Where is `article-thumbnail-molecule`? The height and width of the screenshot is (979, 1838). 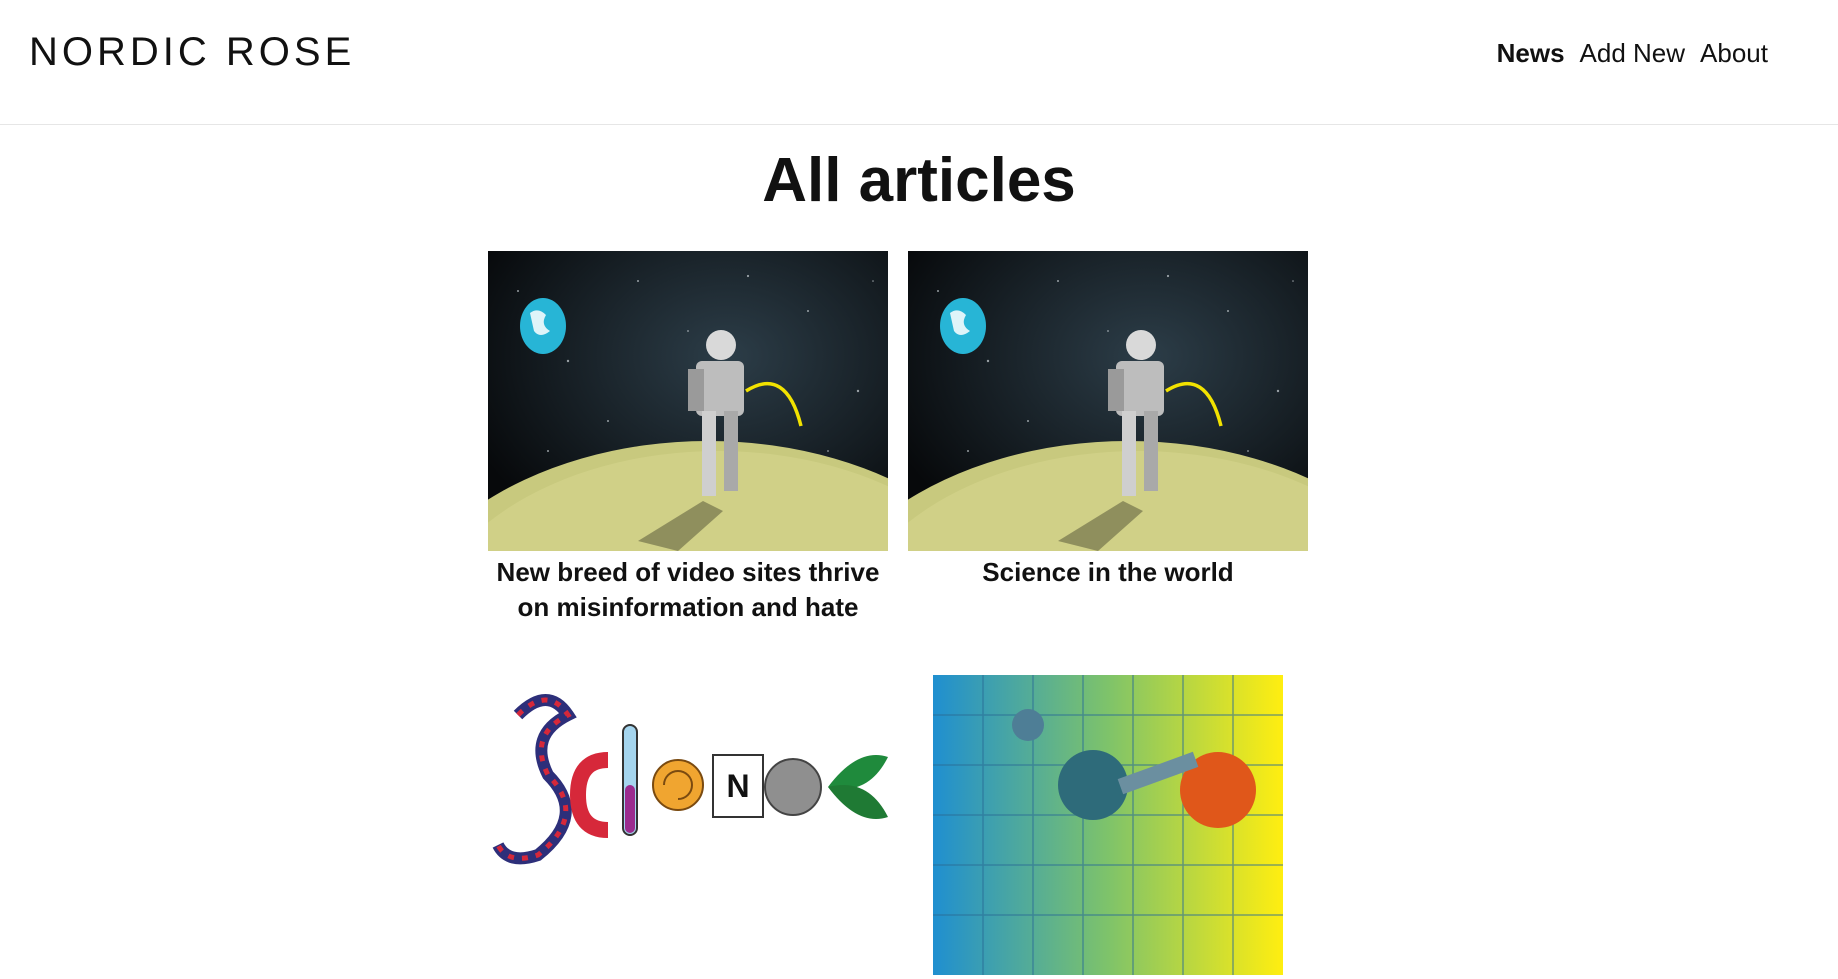
article-thumbnail-molecule is located at coordinates (1108, 825).